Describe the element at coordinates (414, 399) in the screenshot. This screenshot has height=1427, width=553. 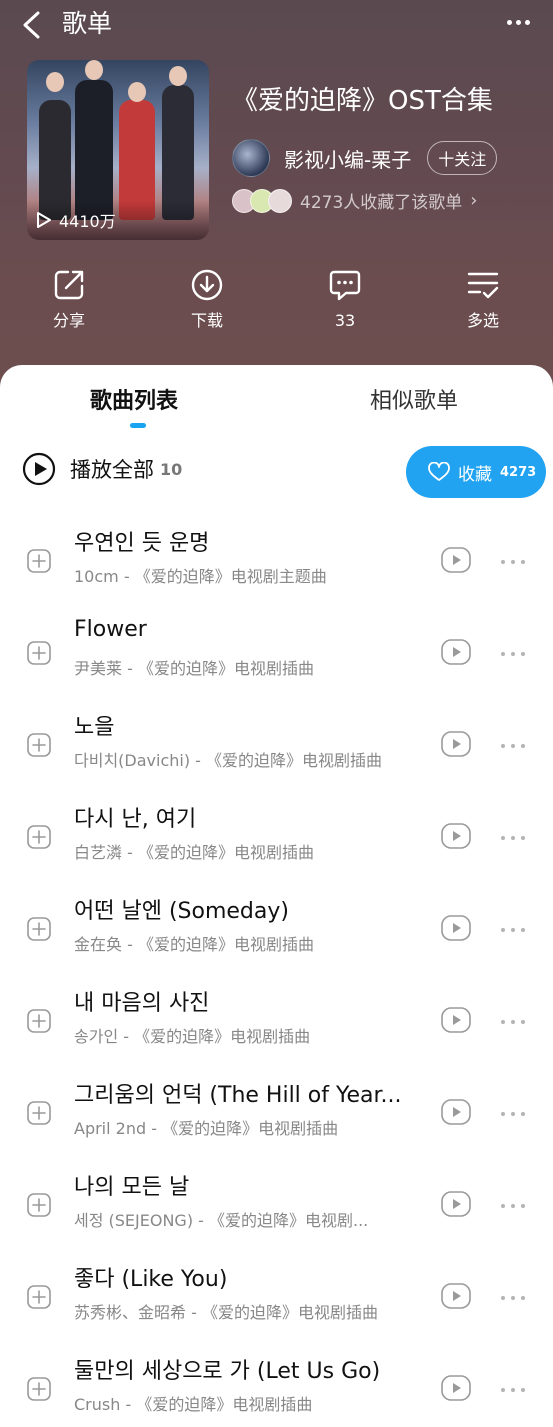
I see `tab-similar-playlists: 相似歌单` at that location.